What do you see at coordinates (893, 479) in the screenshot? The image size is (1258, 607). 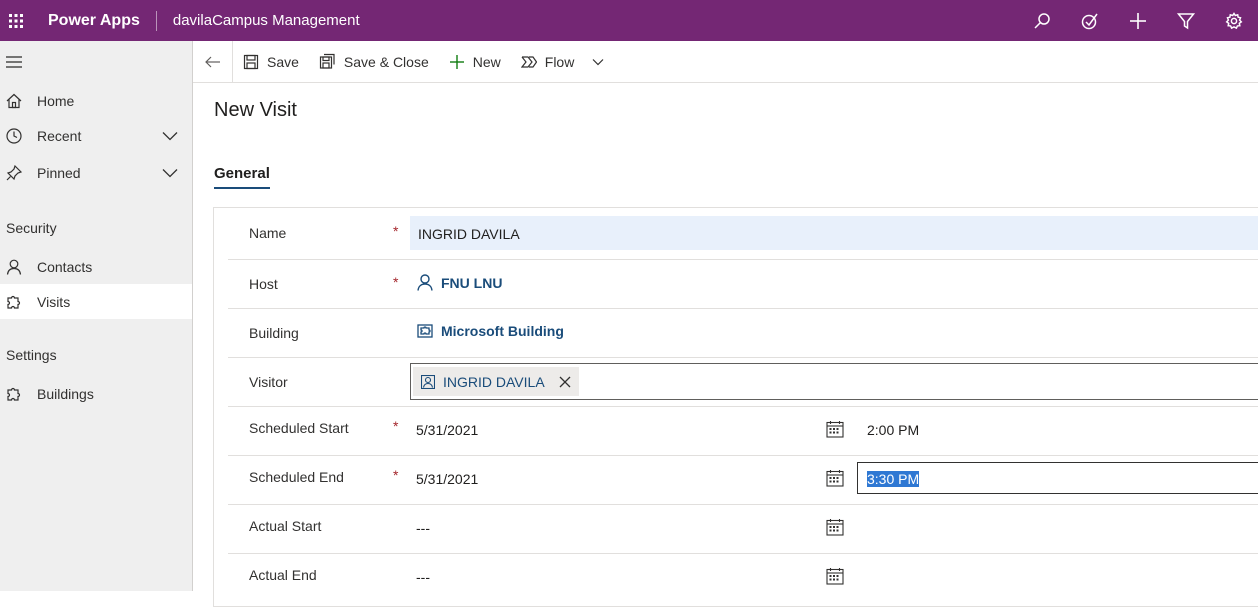 I see `time-value-selected: 3:30 PM` at bounding box center [893, 479].